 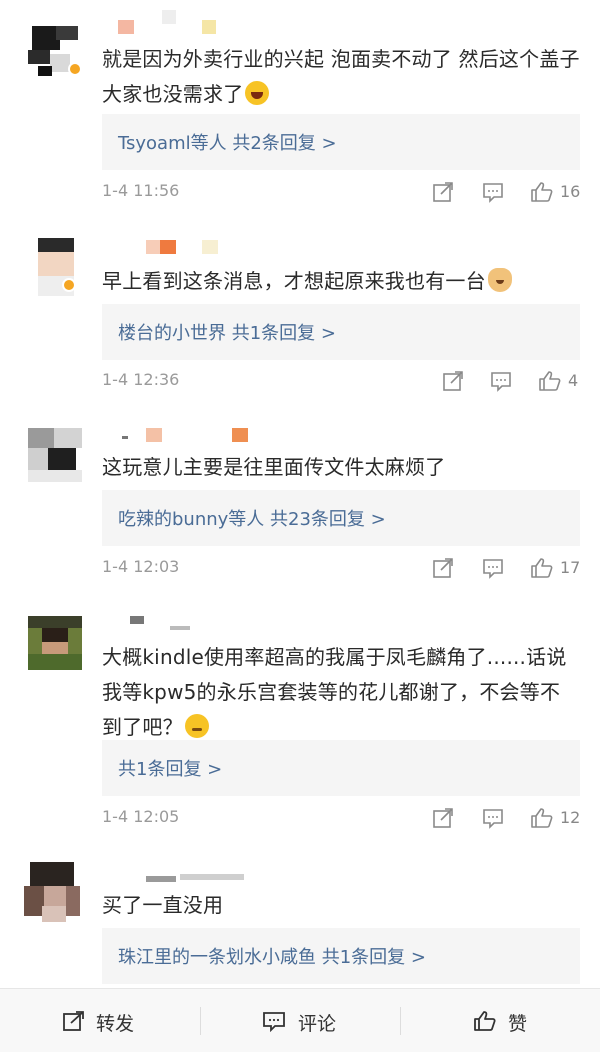 I want to click on comment-text: 早上看到这条消息，才想起原来我也有一台, so click(x=341, y=281).